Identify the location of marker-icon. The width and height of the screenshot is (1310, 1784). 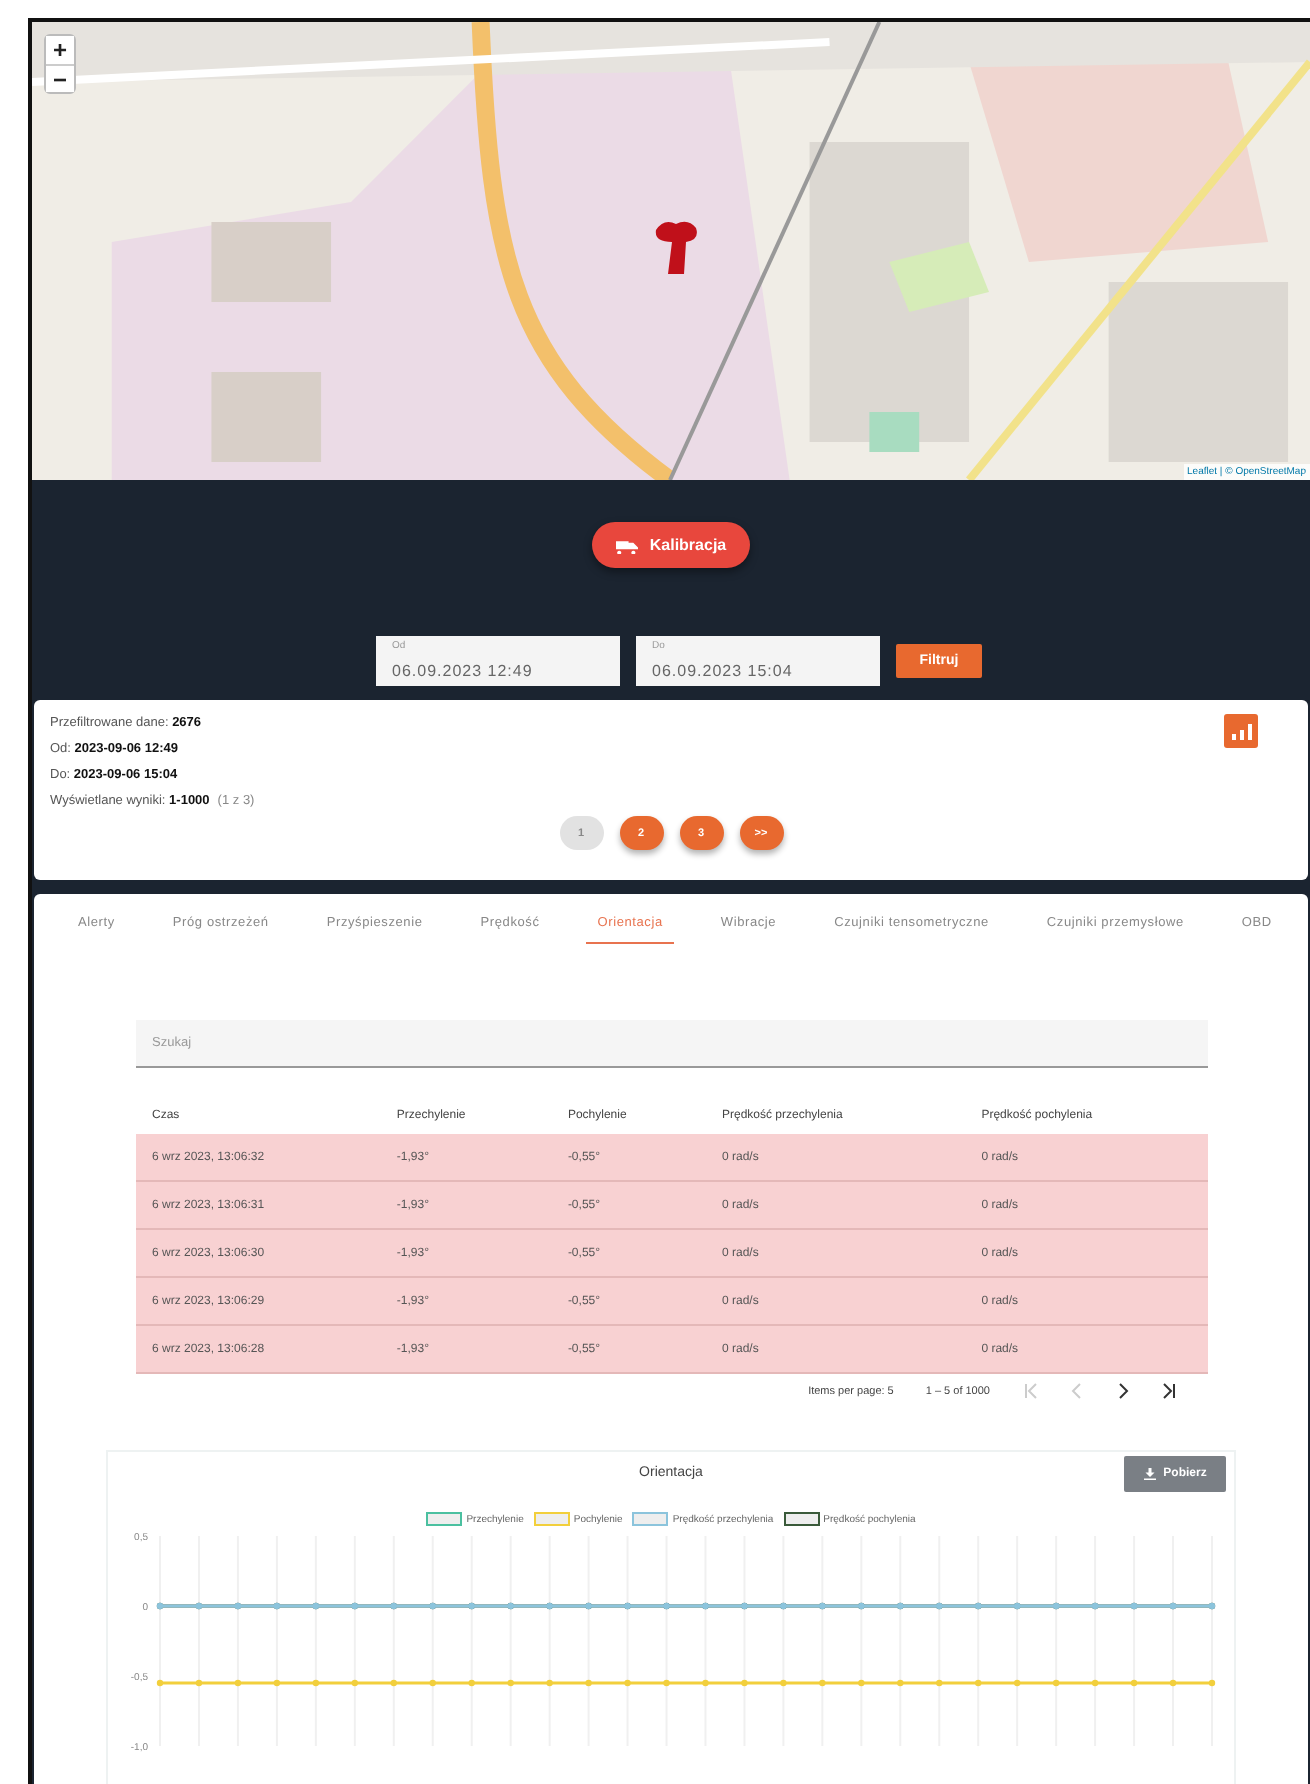
(676, 246).